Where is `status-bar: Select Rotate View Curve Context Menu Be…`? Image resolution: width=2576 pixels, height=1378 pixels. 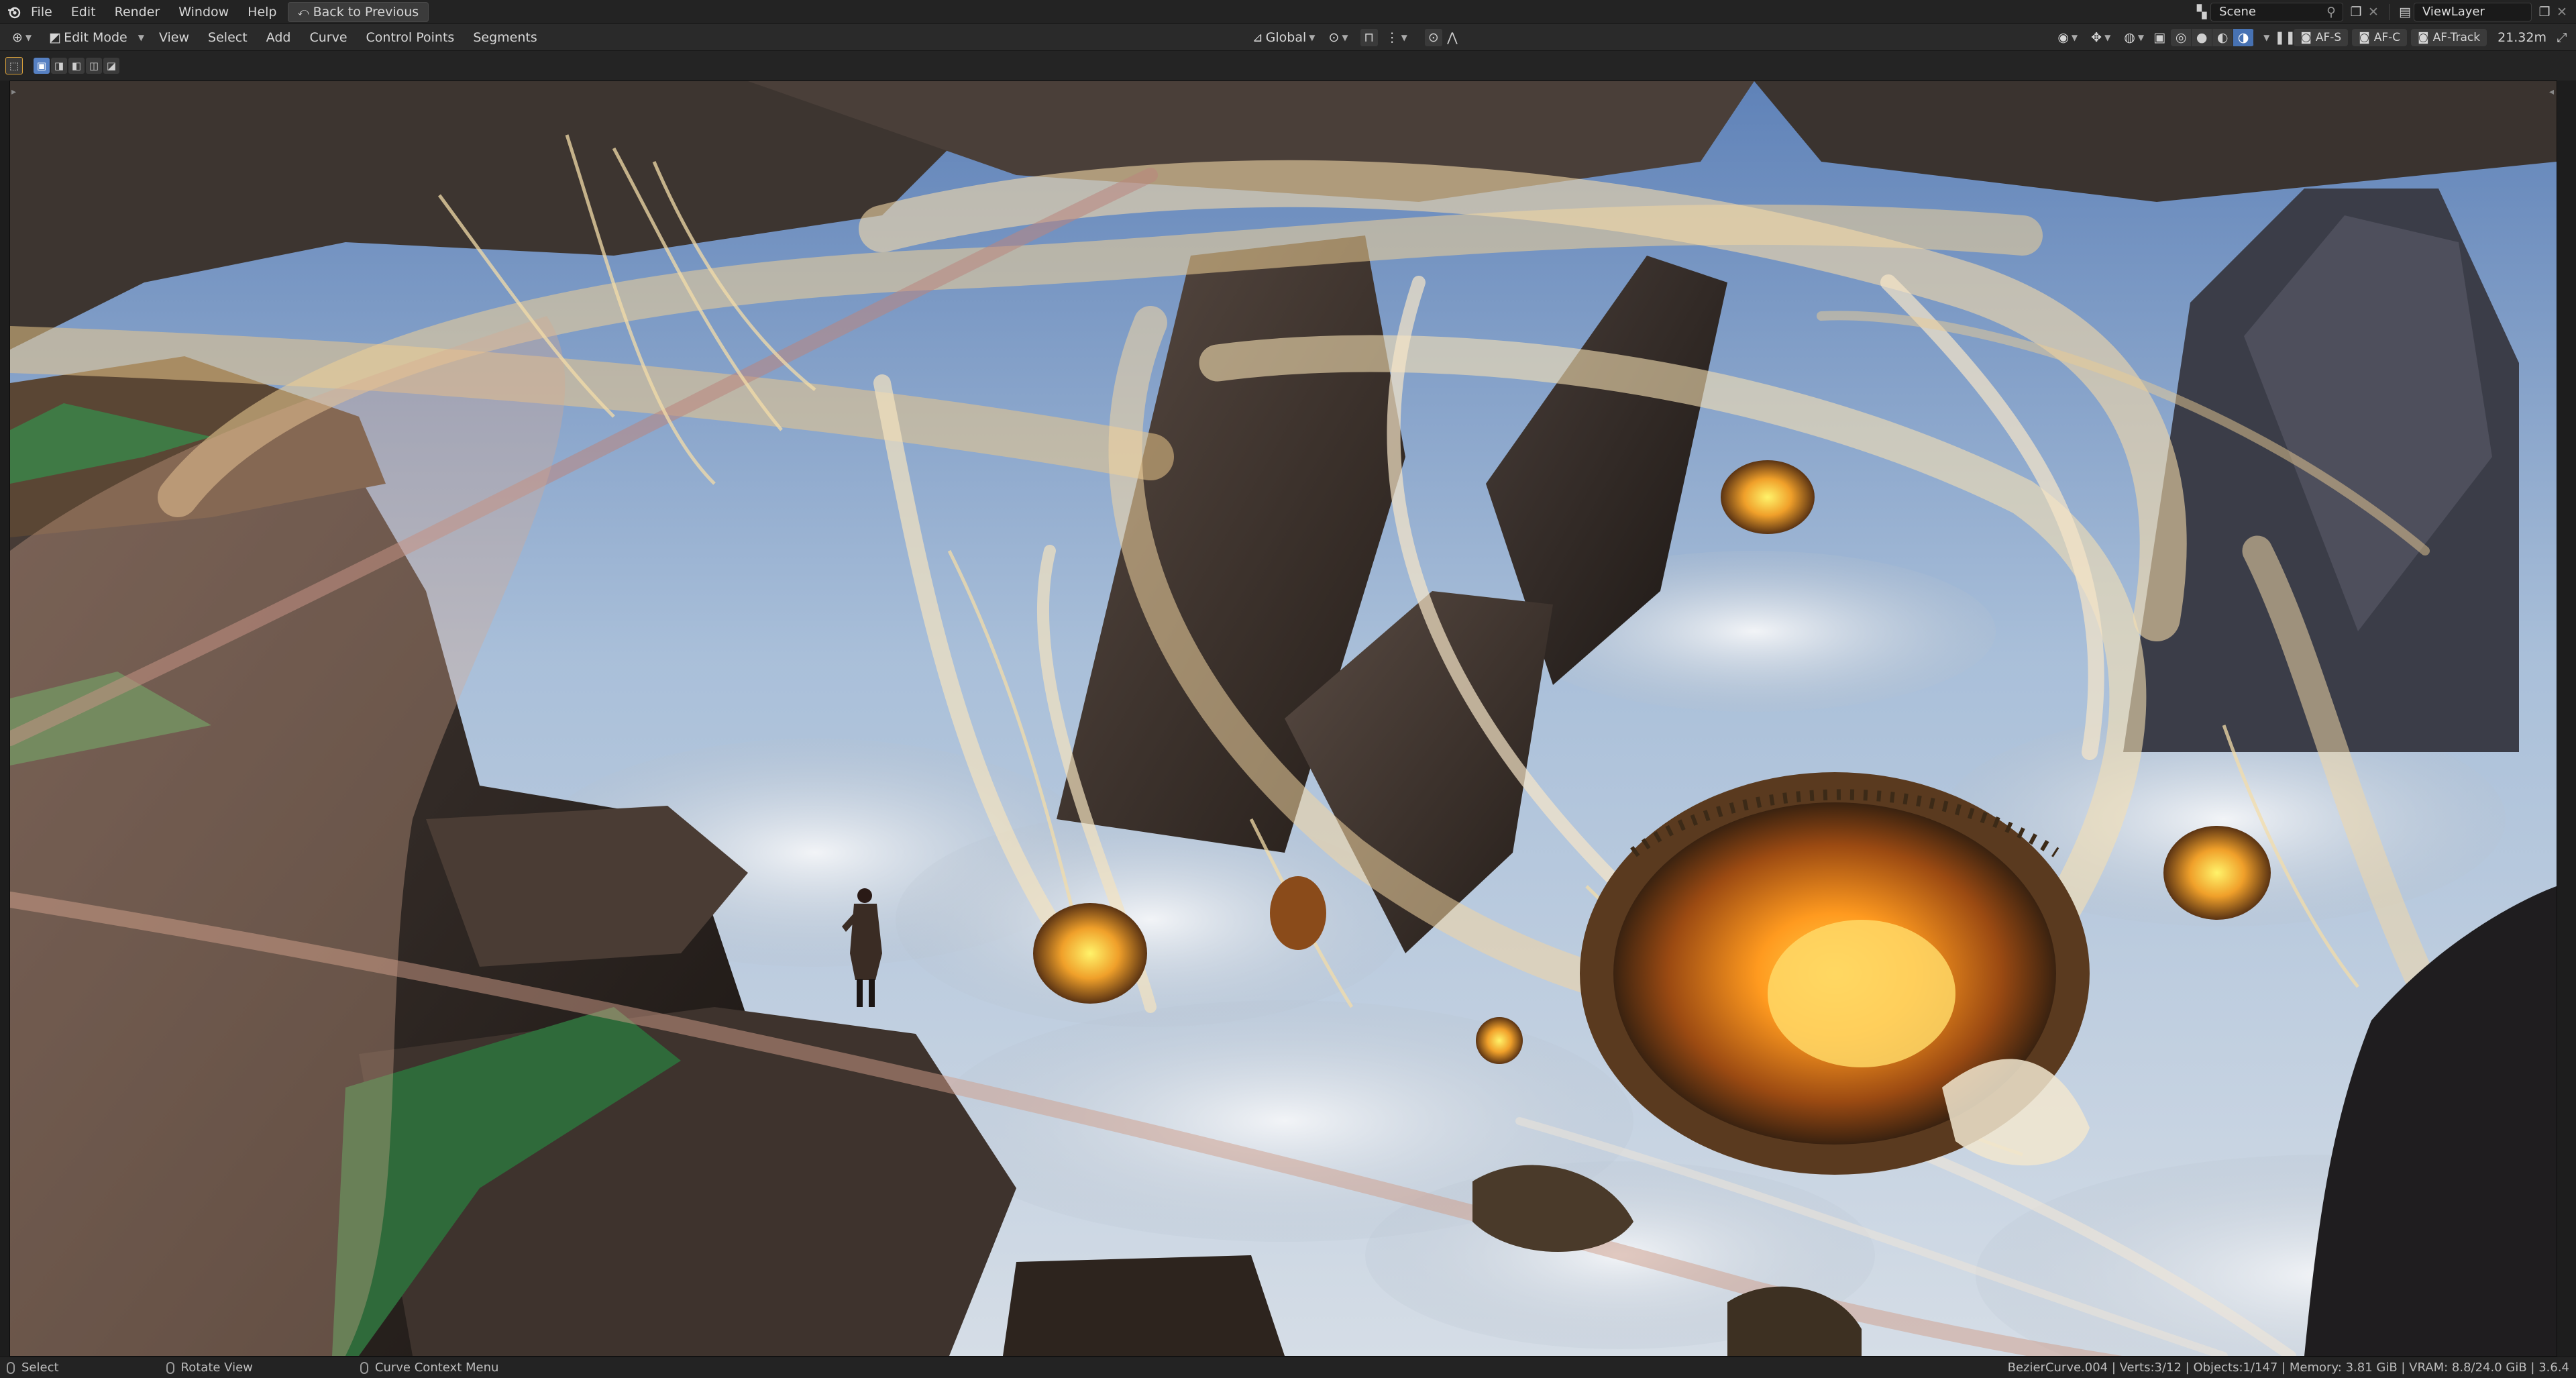 status-bar: Select Rotate View Curve Context Menu Be… is located at coordinates (1288, 1367).